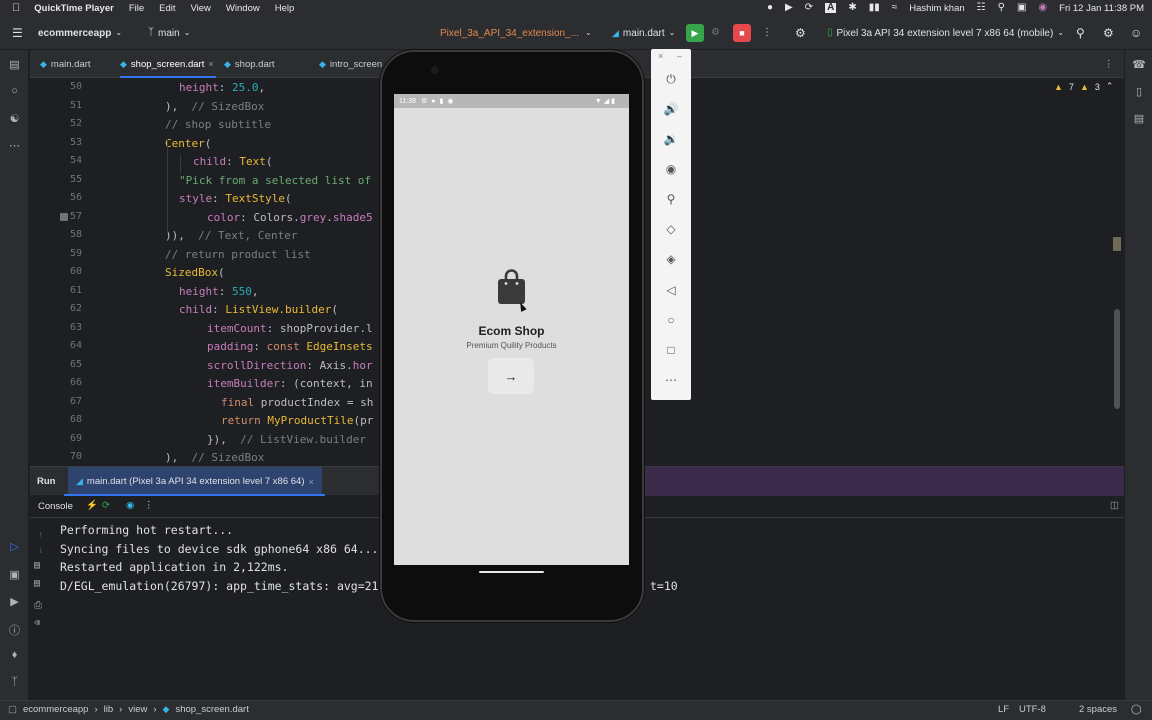  I want to click on tab-intro-screen: ◆ intro_screen, so click(350, 64).